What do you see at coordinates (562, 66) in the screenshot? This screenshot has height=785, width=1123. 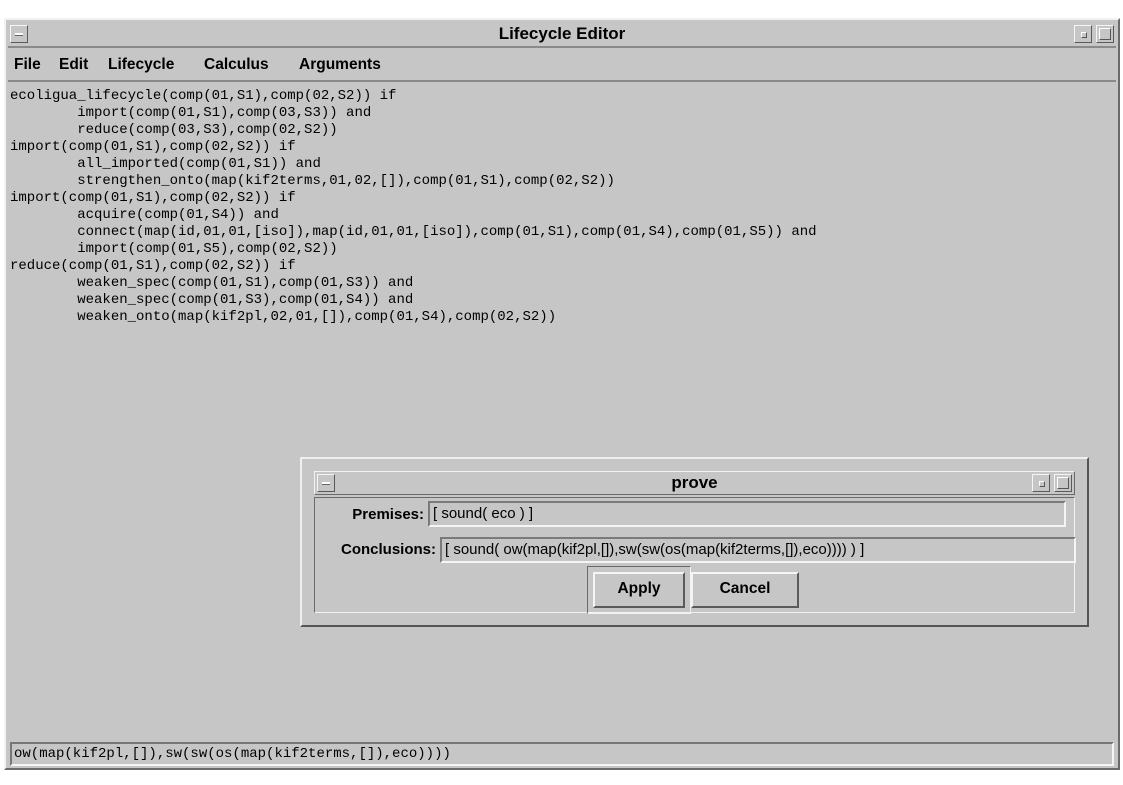 I see `menu-bar: File Edit Lifecycle Calculus Arguments` at bounding box center [562, 66].